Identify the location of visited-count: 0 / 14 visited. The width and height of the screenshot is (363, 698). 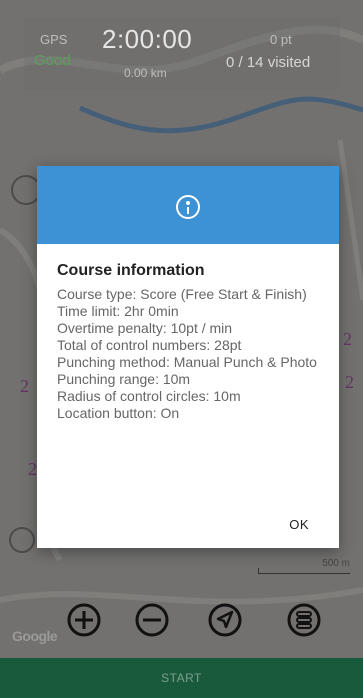
(268, 62).